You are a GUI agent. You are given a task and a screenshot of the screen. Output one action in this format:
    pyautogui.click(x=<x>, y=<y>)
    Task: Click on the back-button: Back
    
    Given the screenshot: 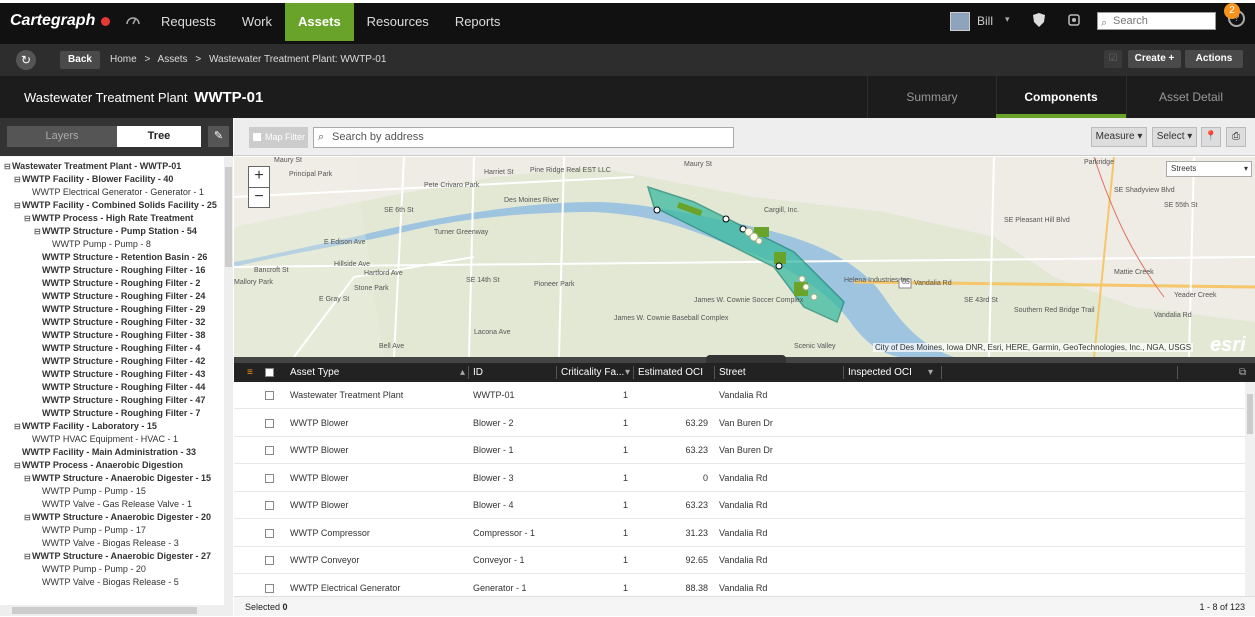 What is the action you would take?
    pyautogui.click(x=80, y=60)
    